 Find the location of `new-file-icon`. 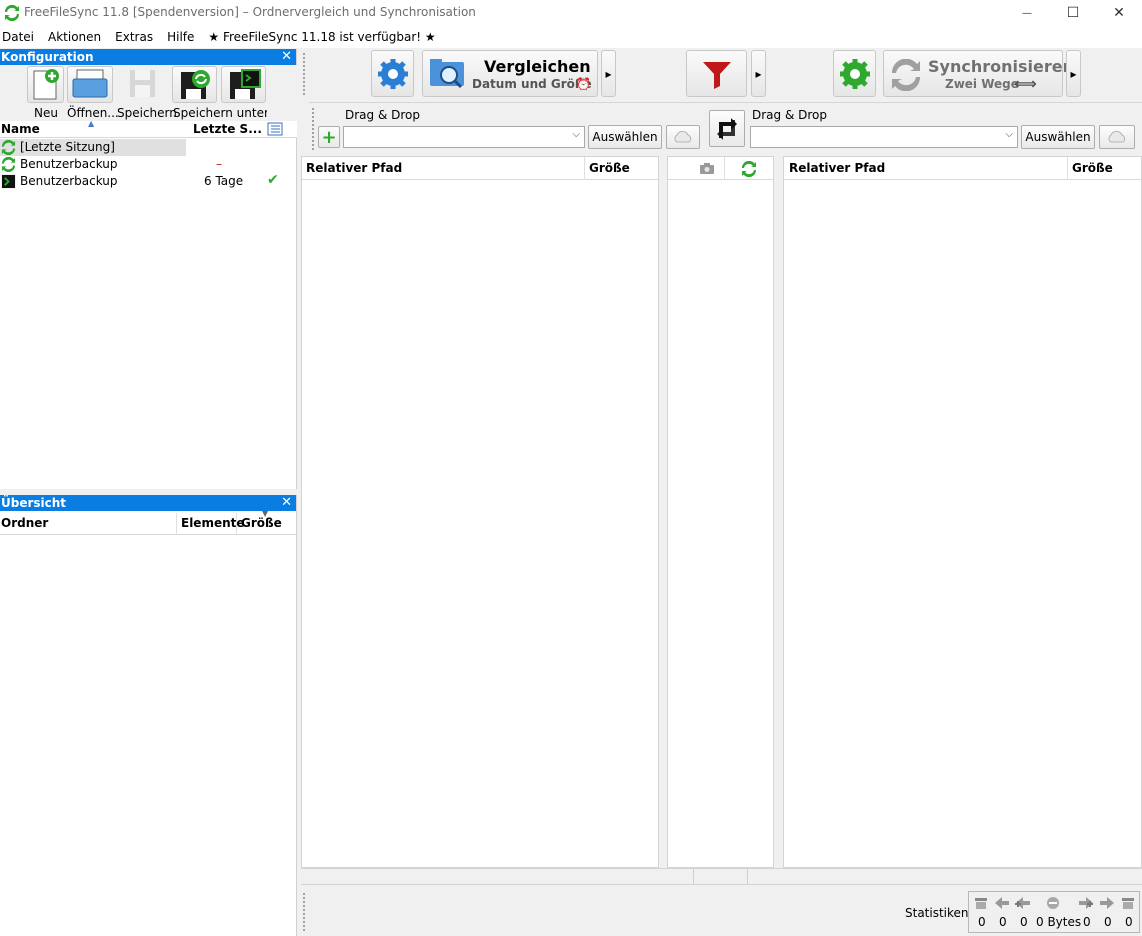

new-file-icon is located at coordinates (46, 84).